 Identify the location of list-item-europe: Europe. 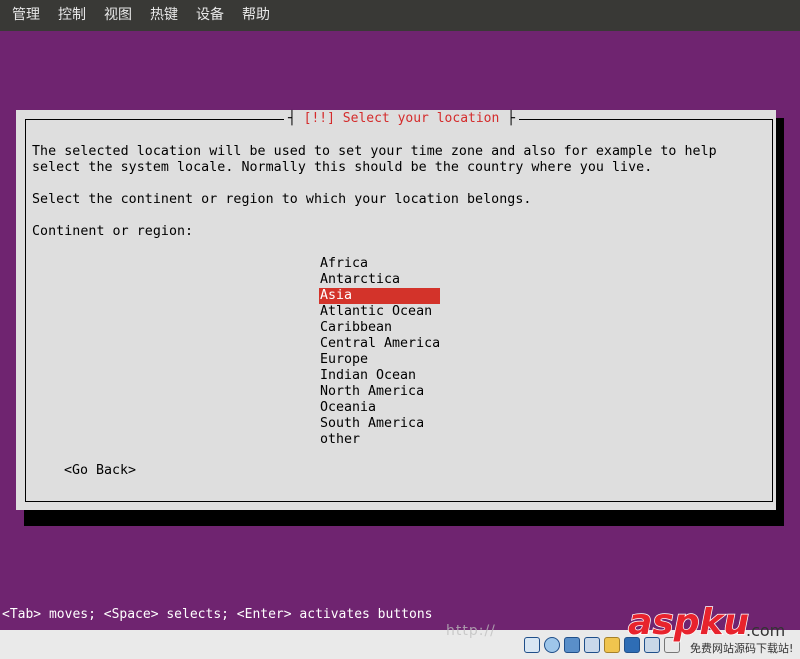
(379, 360).